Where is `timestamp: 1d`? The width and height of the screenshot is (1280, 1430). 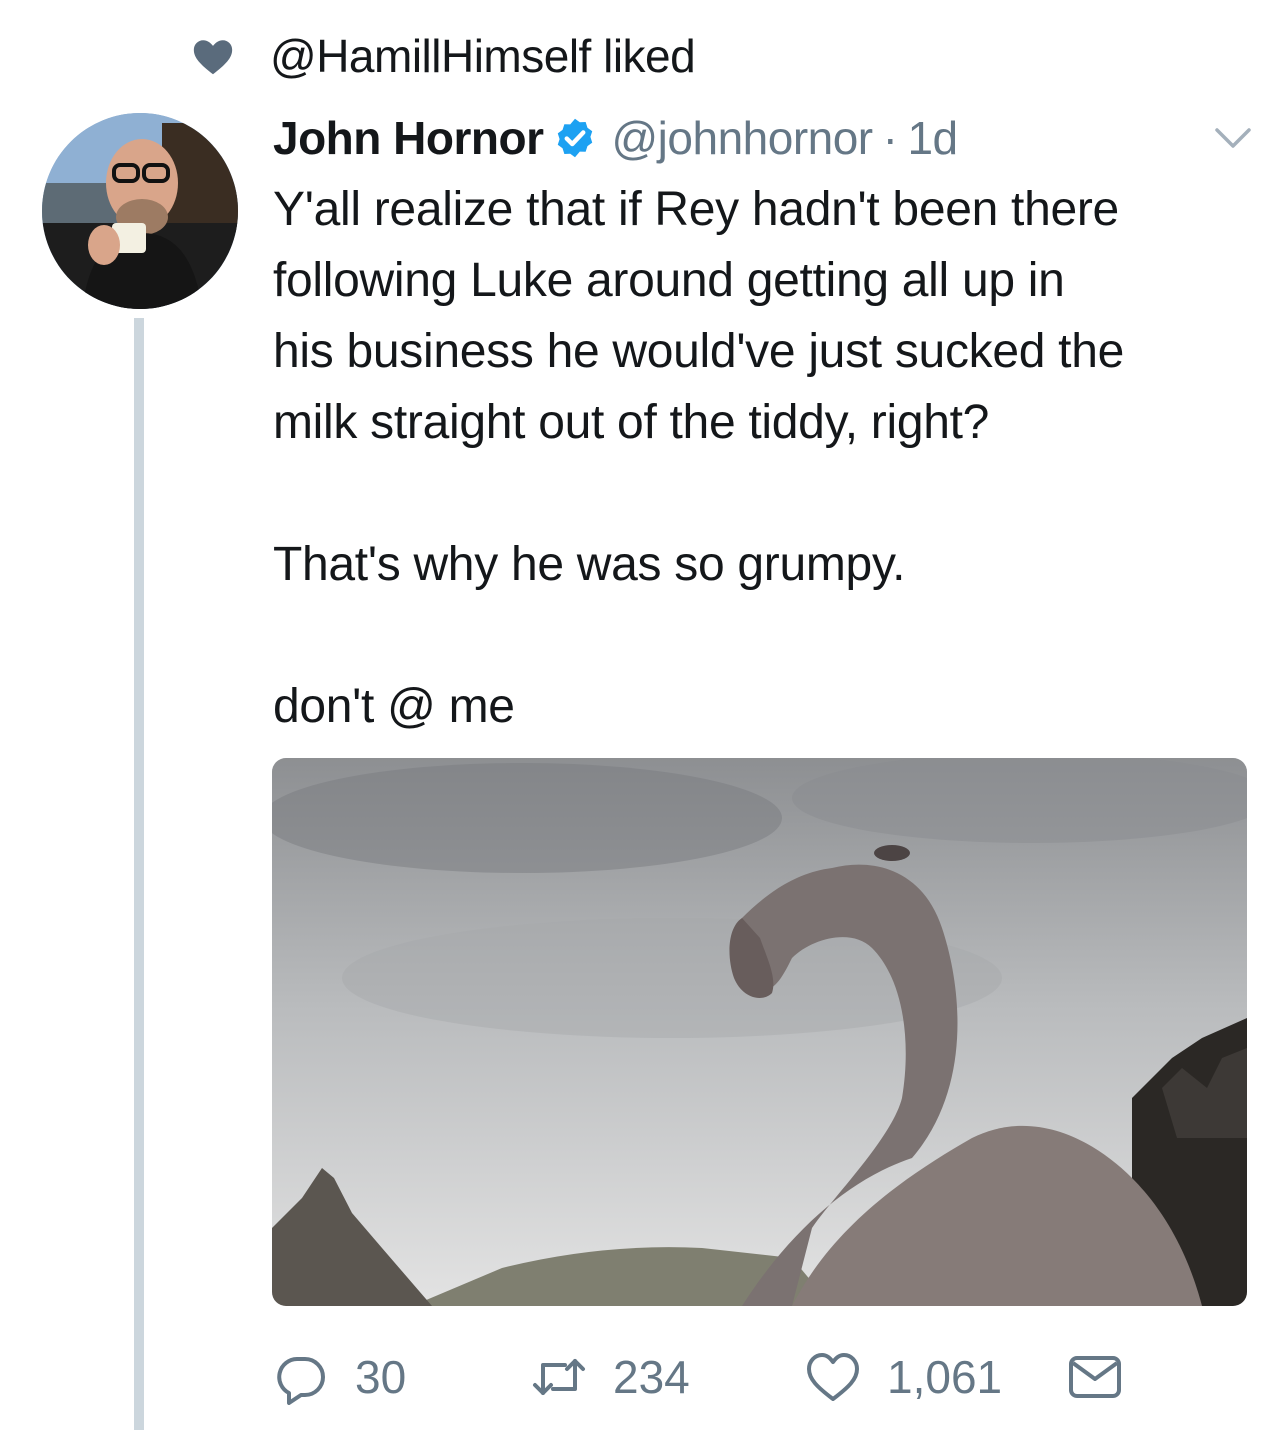
timestamp: 1d is located at coordinates (932, 138).